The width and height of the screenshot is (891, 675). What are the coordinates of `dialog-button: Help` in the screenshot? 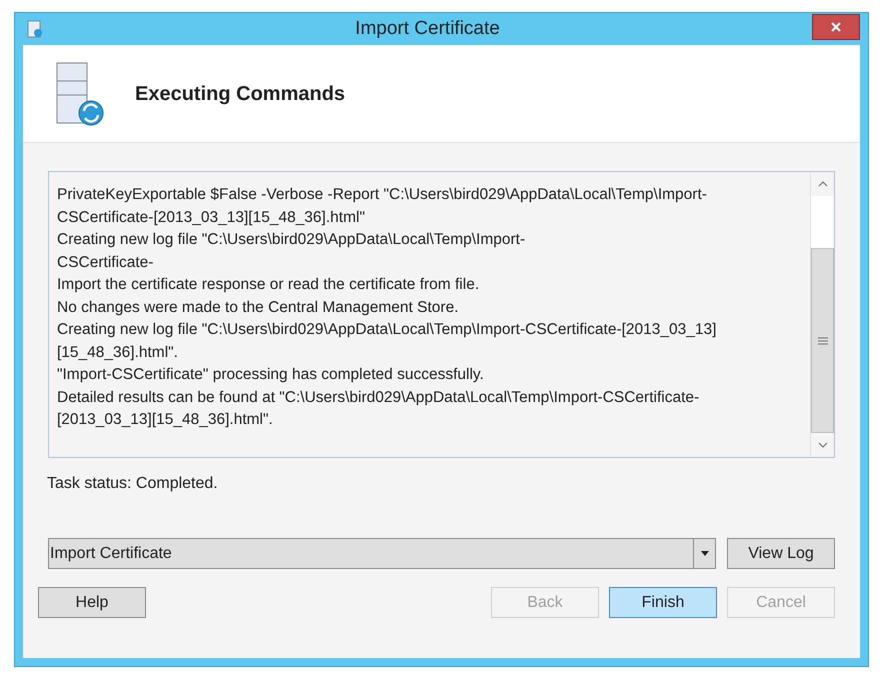 It's located at (92, 602).